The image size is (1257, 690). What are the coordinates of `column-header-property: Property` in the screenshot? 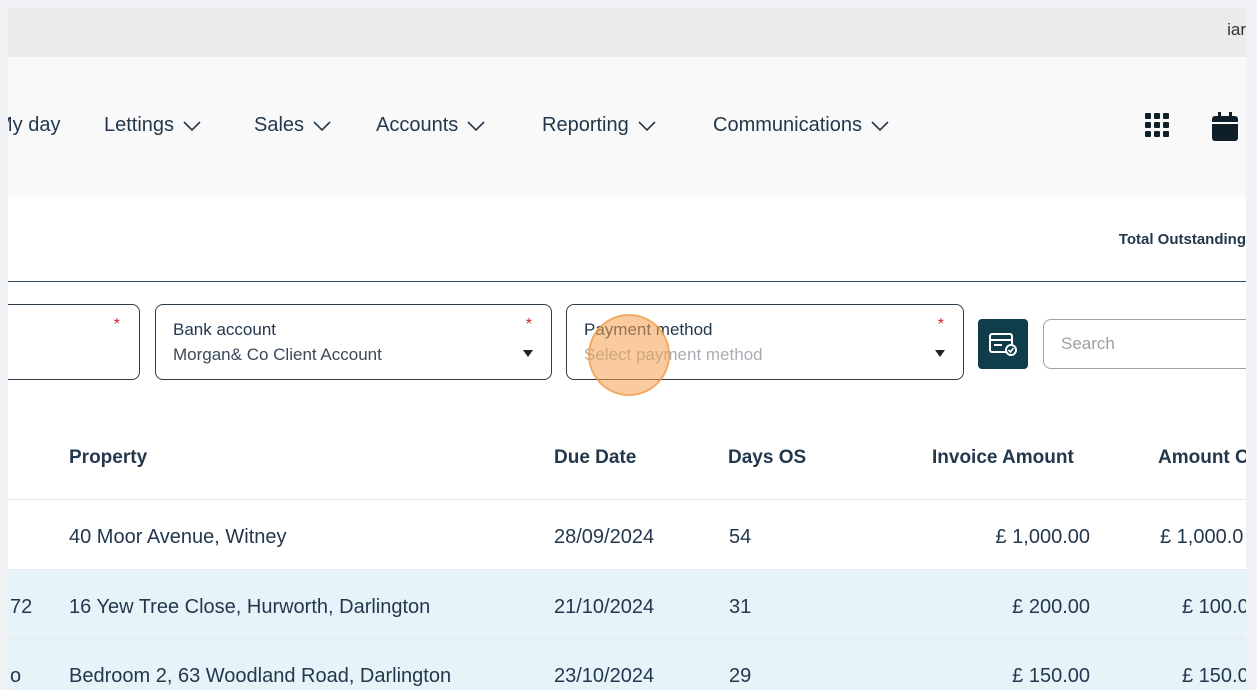 It's located at (108, 458).